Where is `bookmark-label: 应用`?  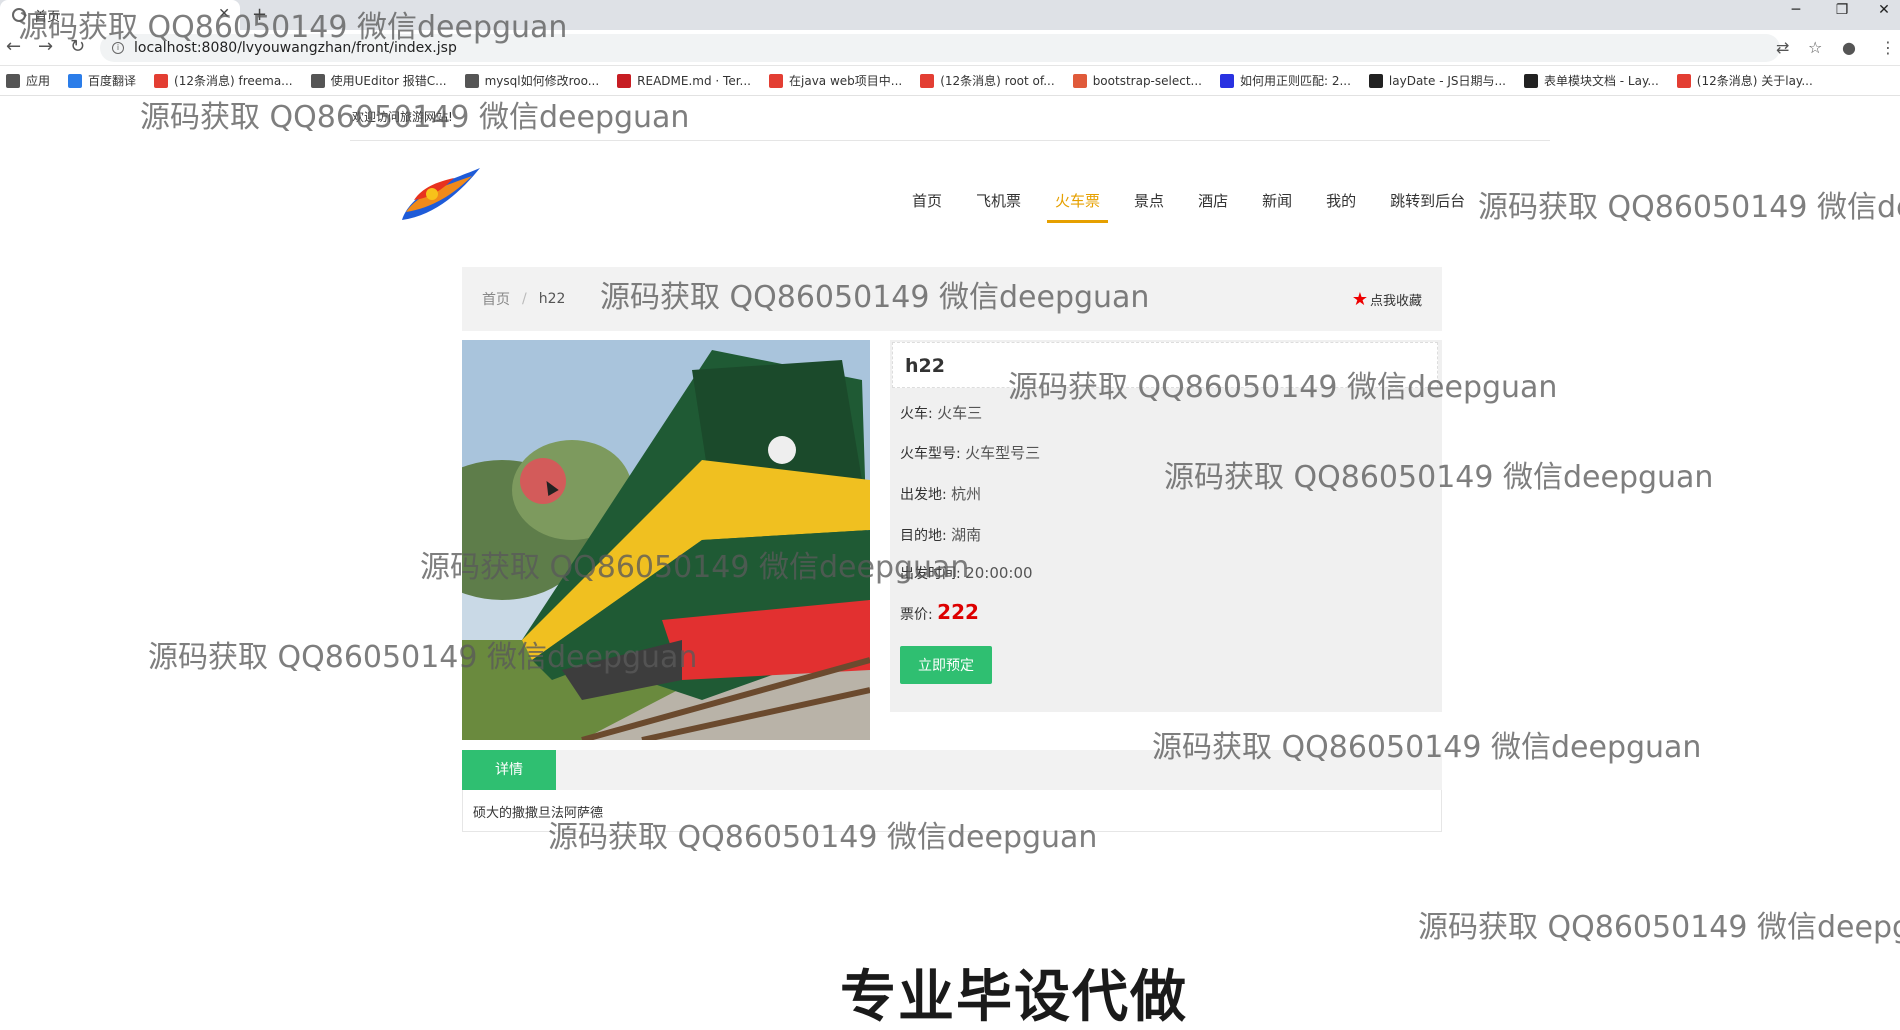 bookmark-label: 应用 is located at coordinates (38, 81).